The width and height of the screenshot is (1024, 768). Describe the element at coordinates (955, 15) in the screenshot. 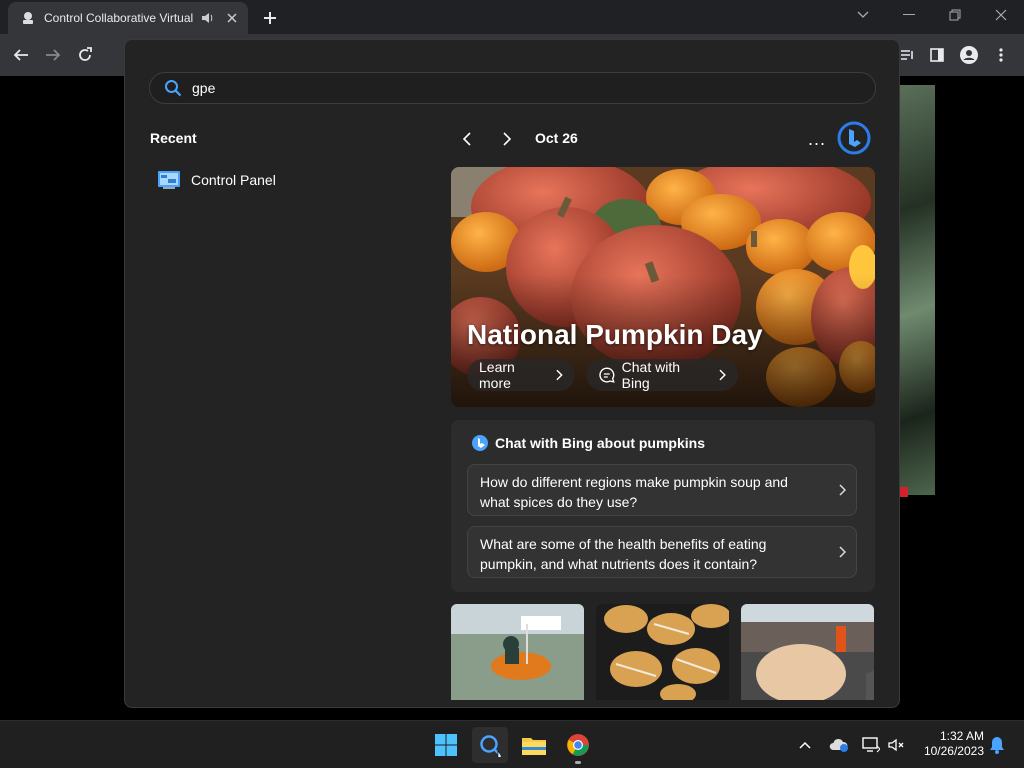

I see `restore-button` at that location.